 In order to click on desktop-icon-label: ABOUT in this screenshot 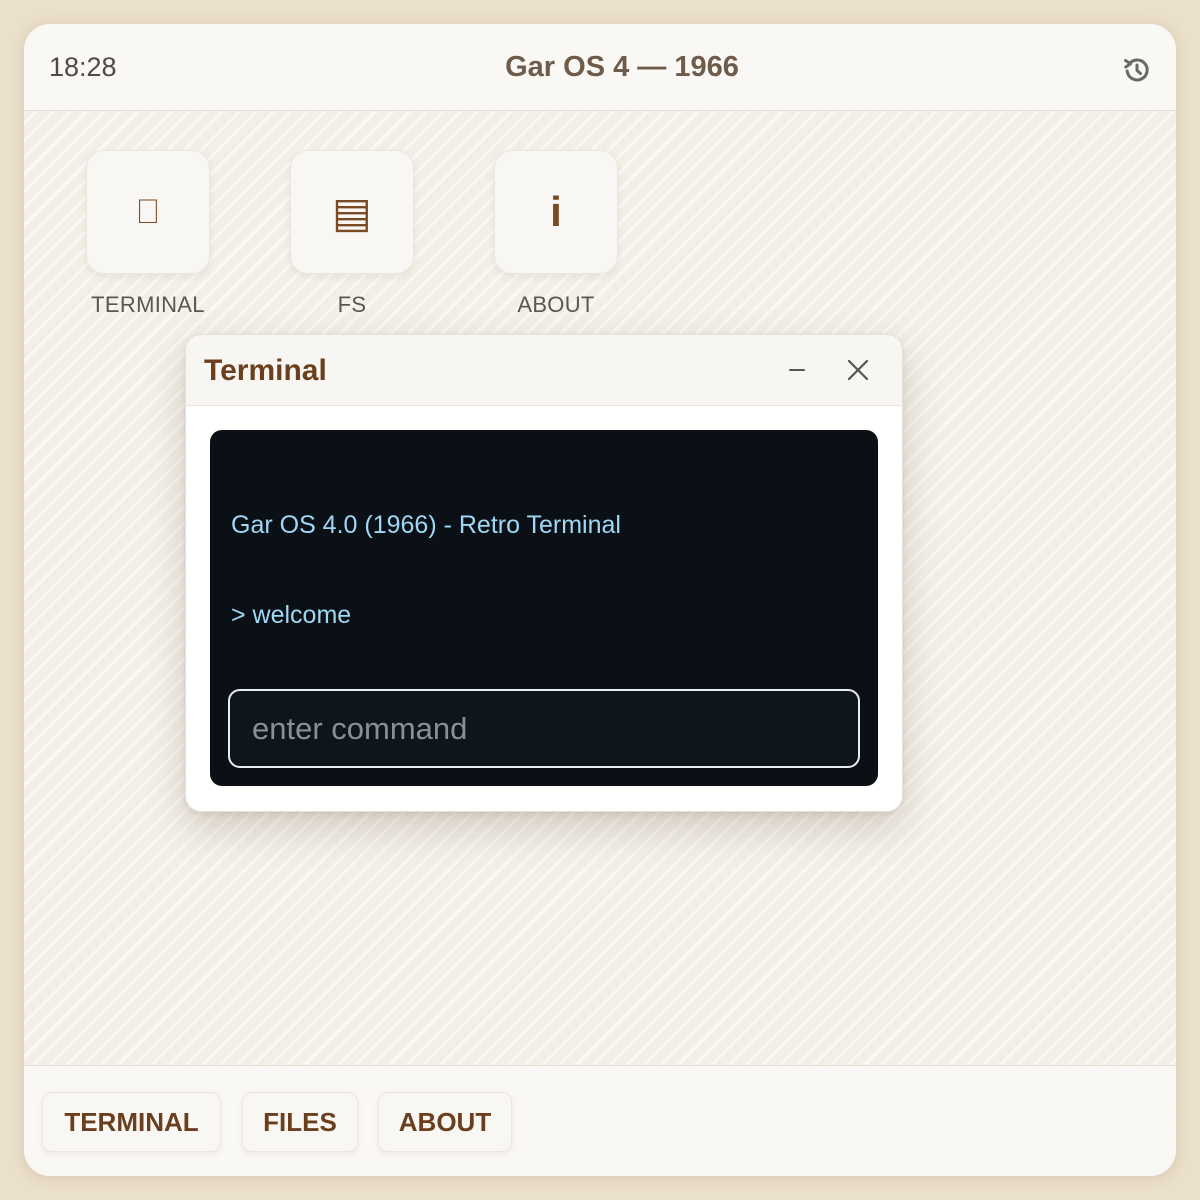, I will do `click(556, 304)`.